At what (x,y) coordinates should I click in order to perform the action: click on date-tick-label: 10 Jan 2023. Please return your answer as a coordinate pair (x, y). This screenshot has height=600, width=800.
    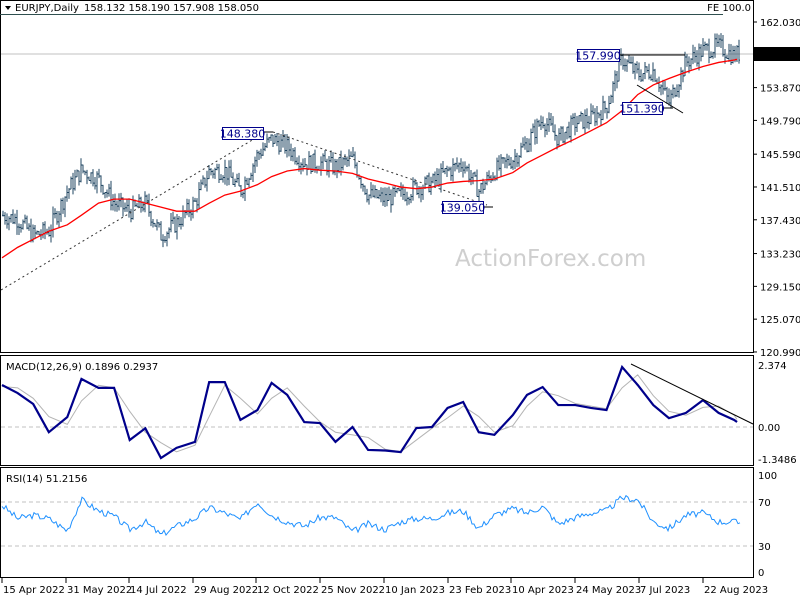
    Looking at the image, I should click on (415, 590).